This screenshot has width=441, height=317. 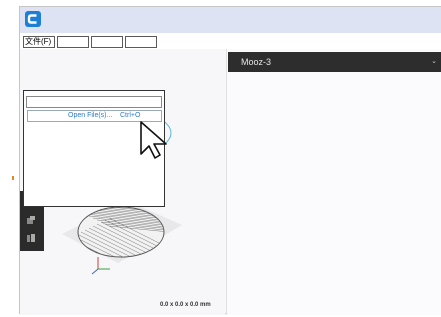 What do you see at coordinates (31, 220) in the screenshot?
I see `scale-tool-icon` at bounding box center [31, 220].